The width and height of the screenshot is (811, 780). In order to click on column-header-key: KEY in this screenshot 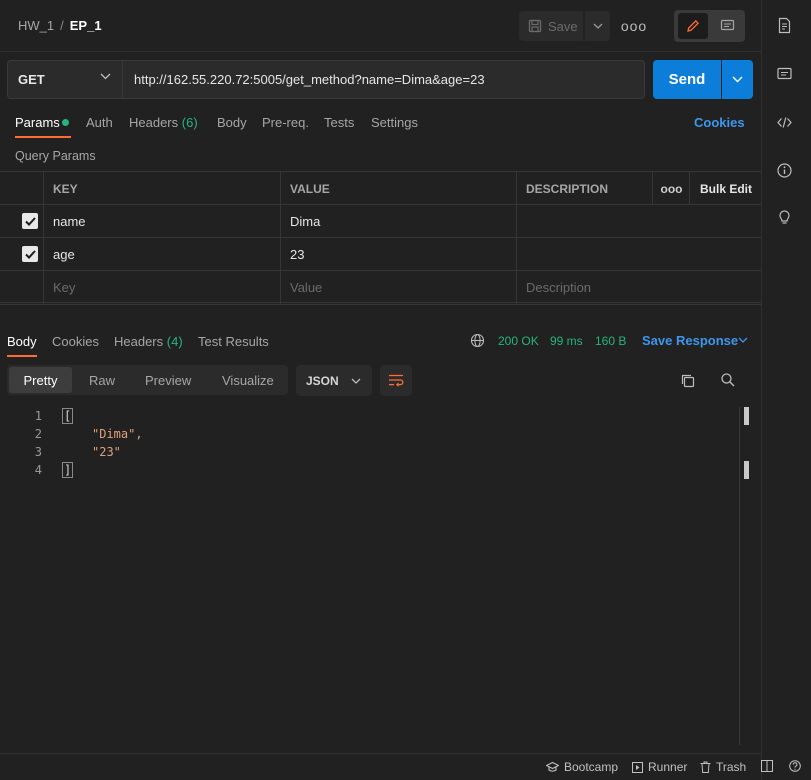, I will do `click(162, 188)`.